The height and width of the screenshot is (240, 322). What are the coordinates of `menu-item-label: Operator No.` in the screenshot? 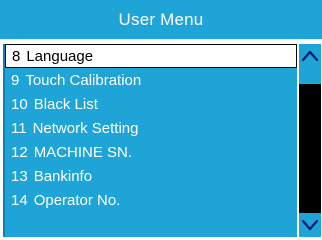 It's located at (77, 200).